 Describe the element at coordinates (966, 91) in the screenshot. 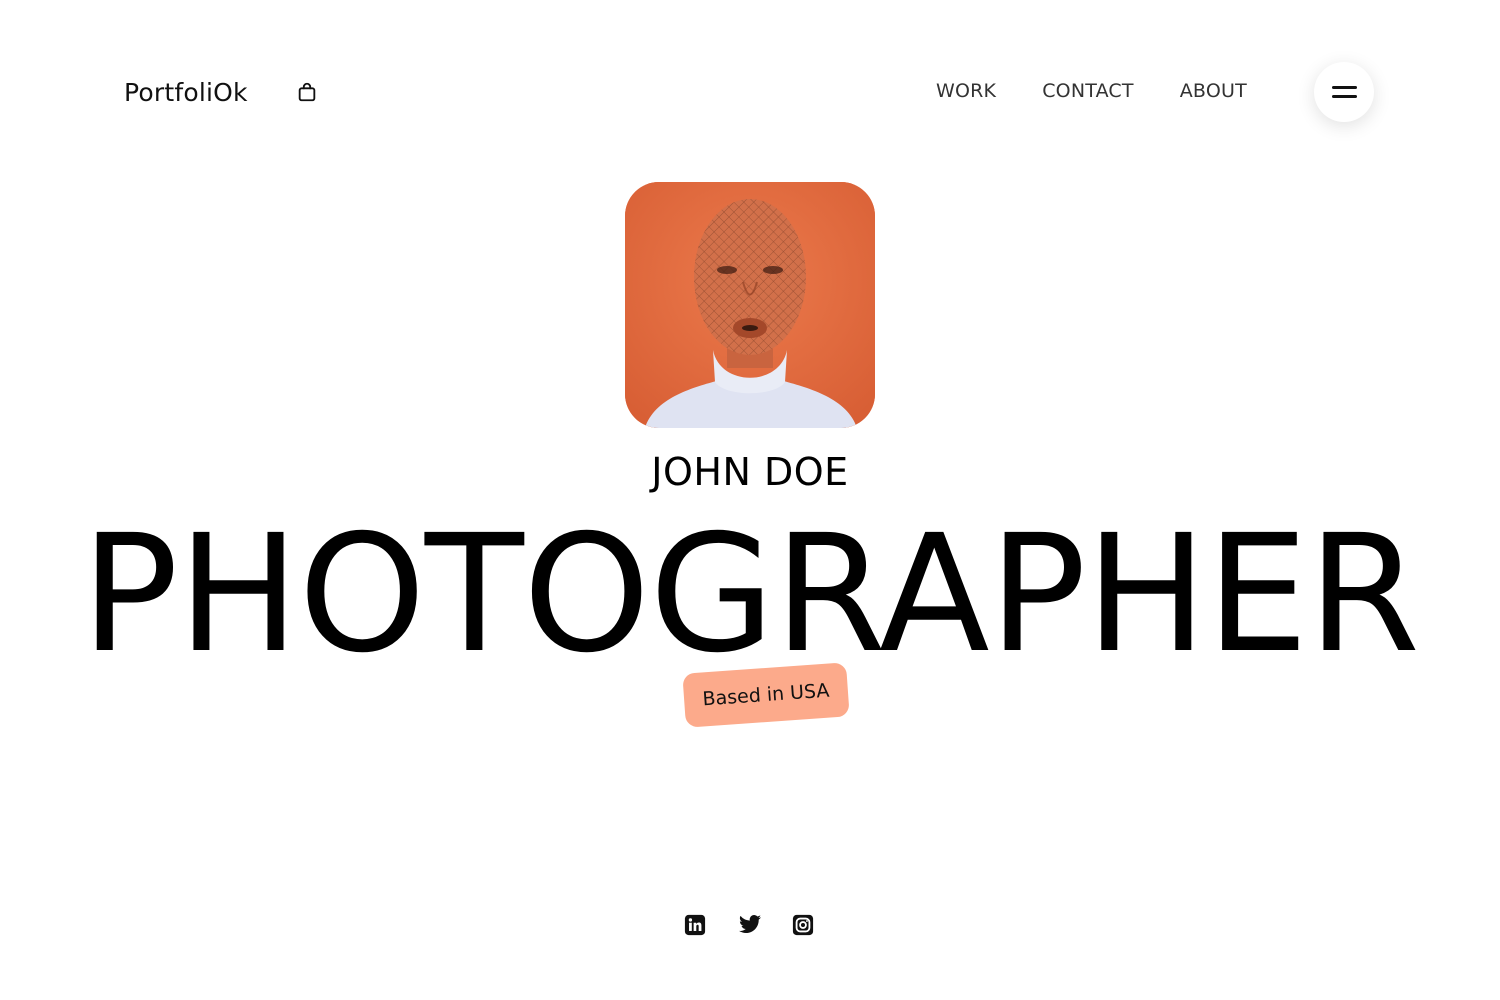

I see `nav-link-work: WORK` at that location.